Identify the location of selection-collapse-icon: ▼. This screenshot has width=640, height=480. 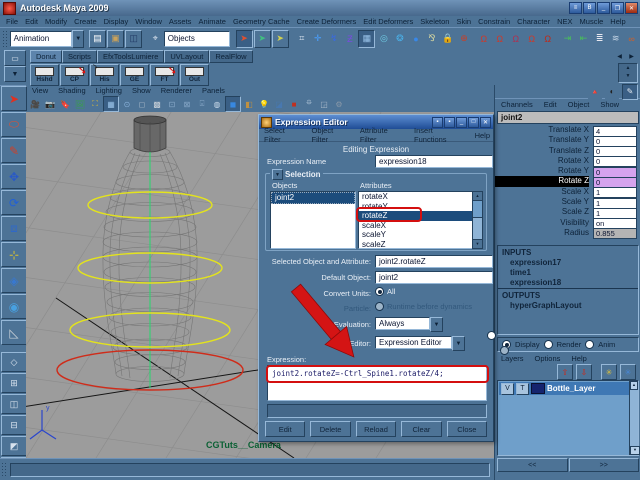
(277, 174).